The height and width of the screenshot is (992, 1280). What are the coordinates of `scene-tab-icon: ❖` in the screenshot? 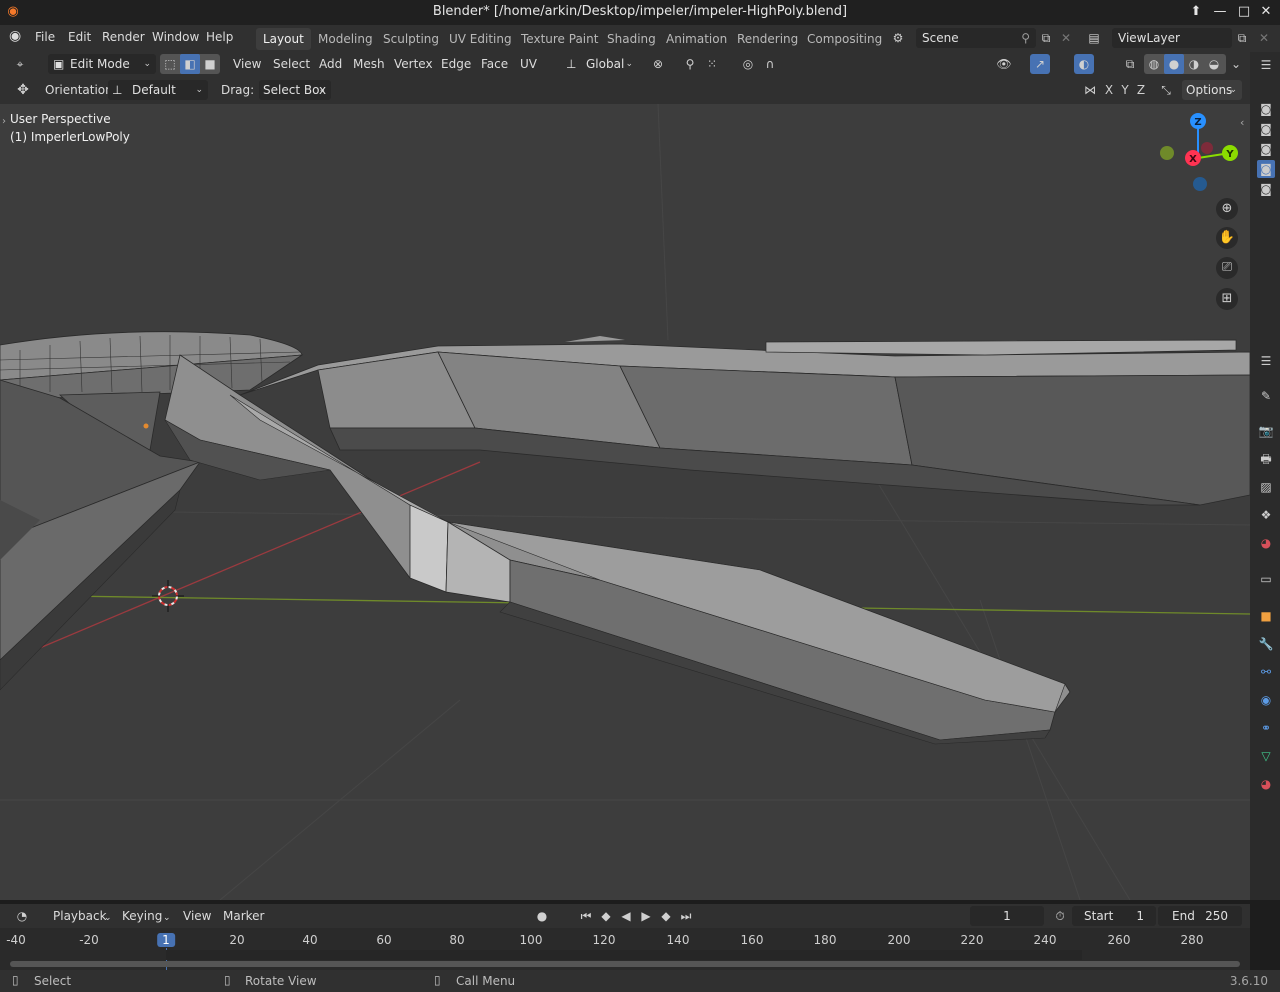 It's located at (1266, 515).